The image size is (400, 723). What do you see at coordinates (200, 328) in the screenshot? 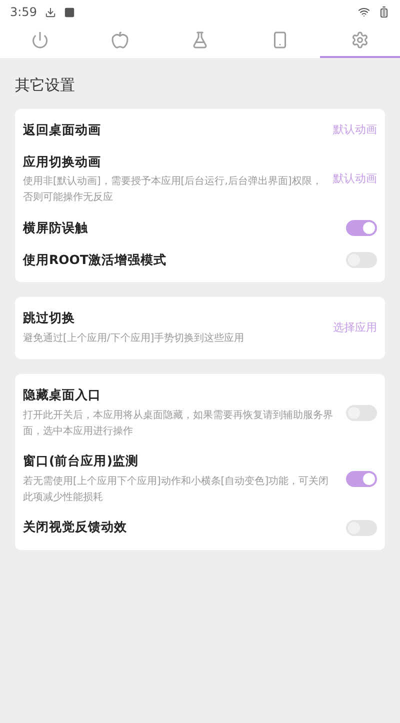
I see `setting-row: 跳过切换 避免通过[上个应用/下个应用]手势切换到这些应用 选择应用` at bounding box center [200, 328].